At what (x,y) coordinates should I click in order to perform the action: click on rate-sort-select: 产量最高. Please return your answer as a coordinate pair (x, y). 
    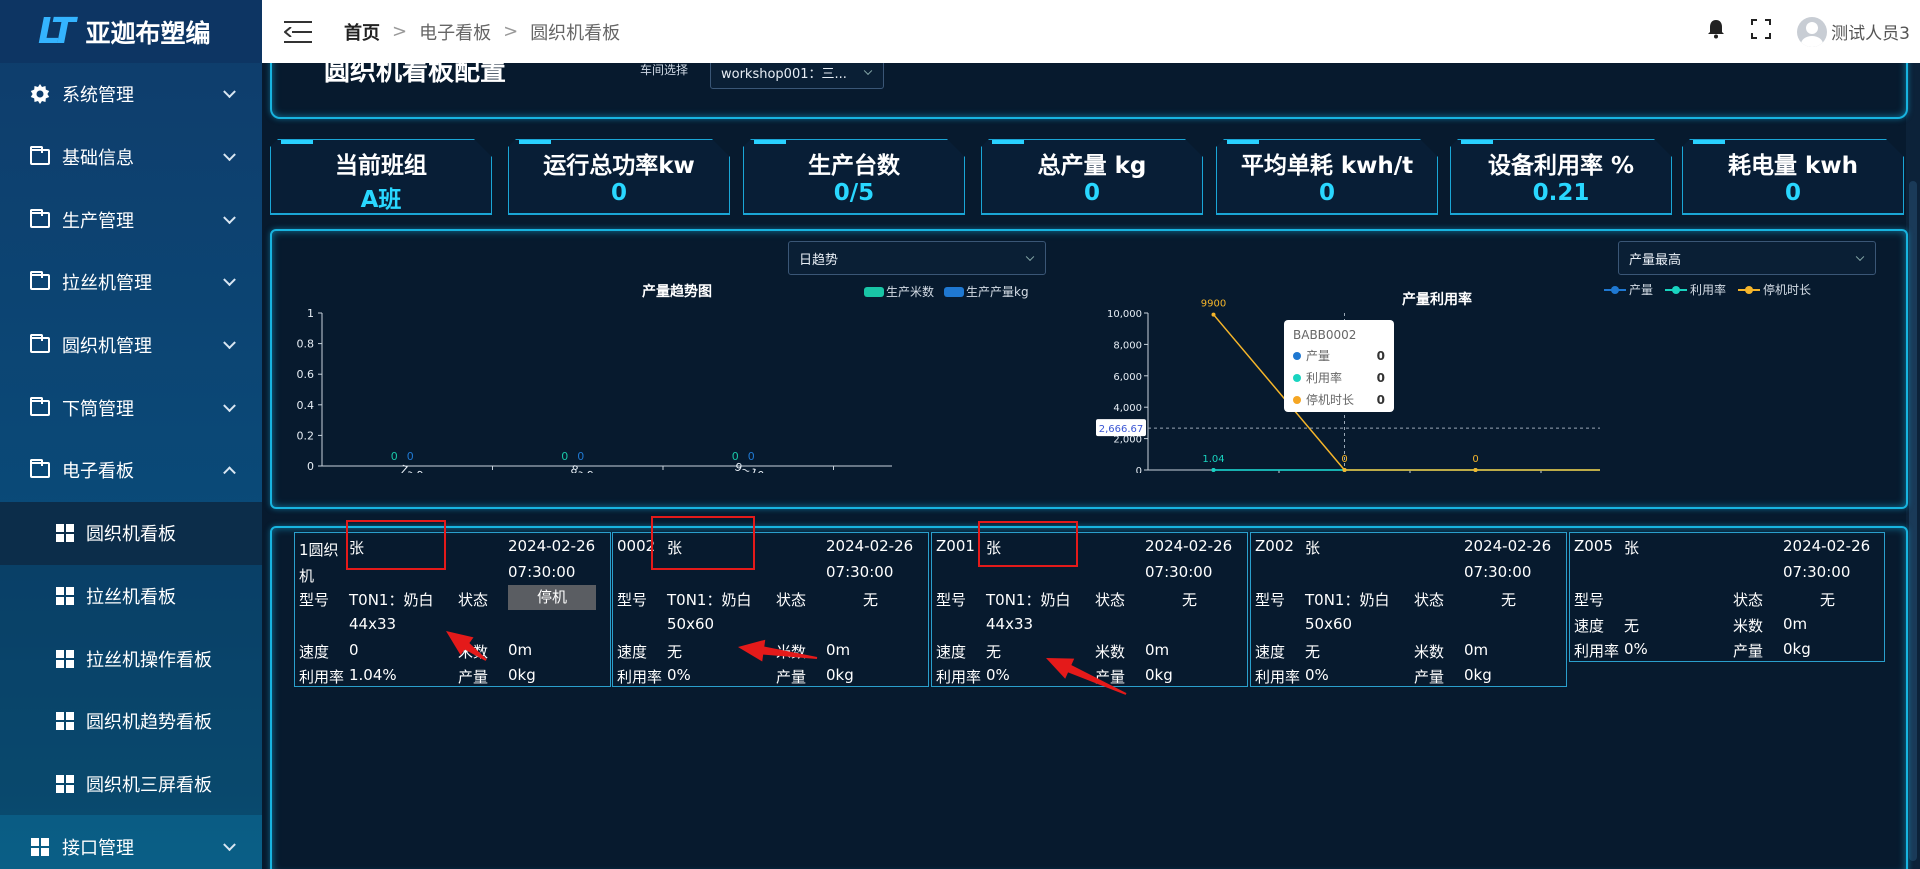
    Looking at the image, I should click on (1747, 258).